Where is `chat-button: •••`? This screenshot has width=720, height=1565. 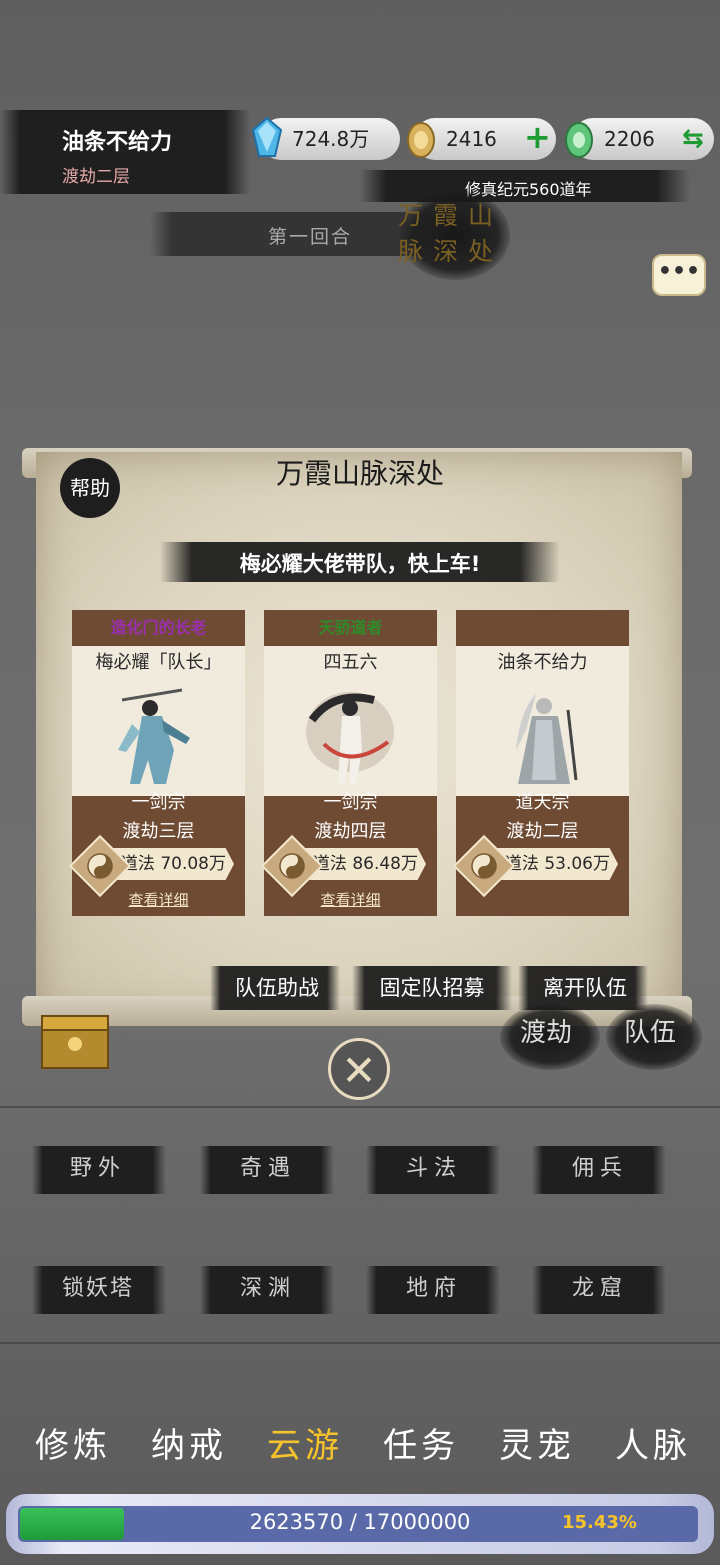 chat-button: ••• is located at coordinates (679, 275).